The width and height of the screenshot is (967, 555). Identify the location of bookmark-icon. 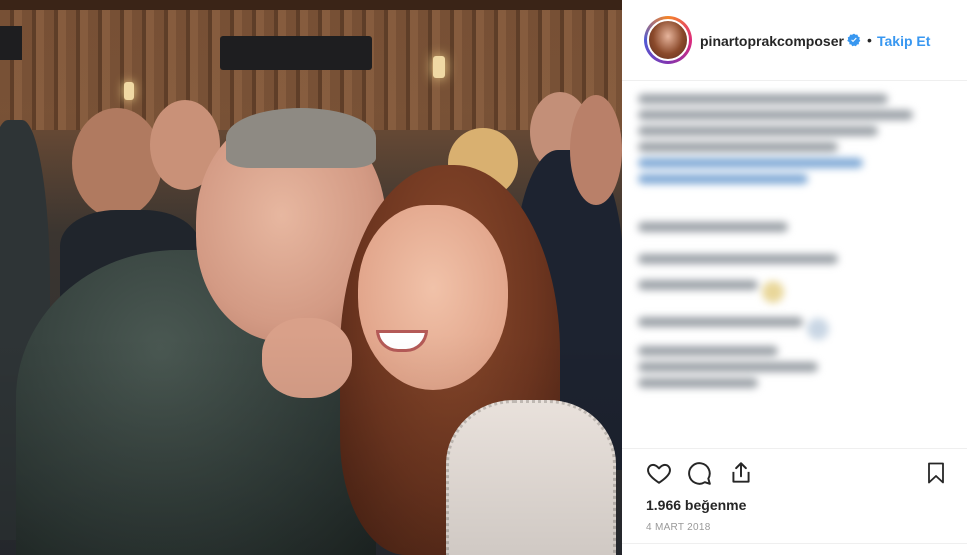
(936, 473).